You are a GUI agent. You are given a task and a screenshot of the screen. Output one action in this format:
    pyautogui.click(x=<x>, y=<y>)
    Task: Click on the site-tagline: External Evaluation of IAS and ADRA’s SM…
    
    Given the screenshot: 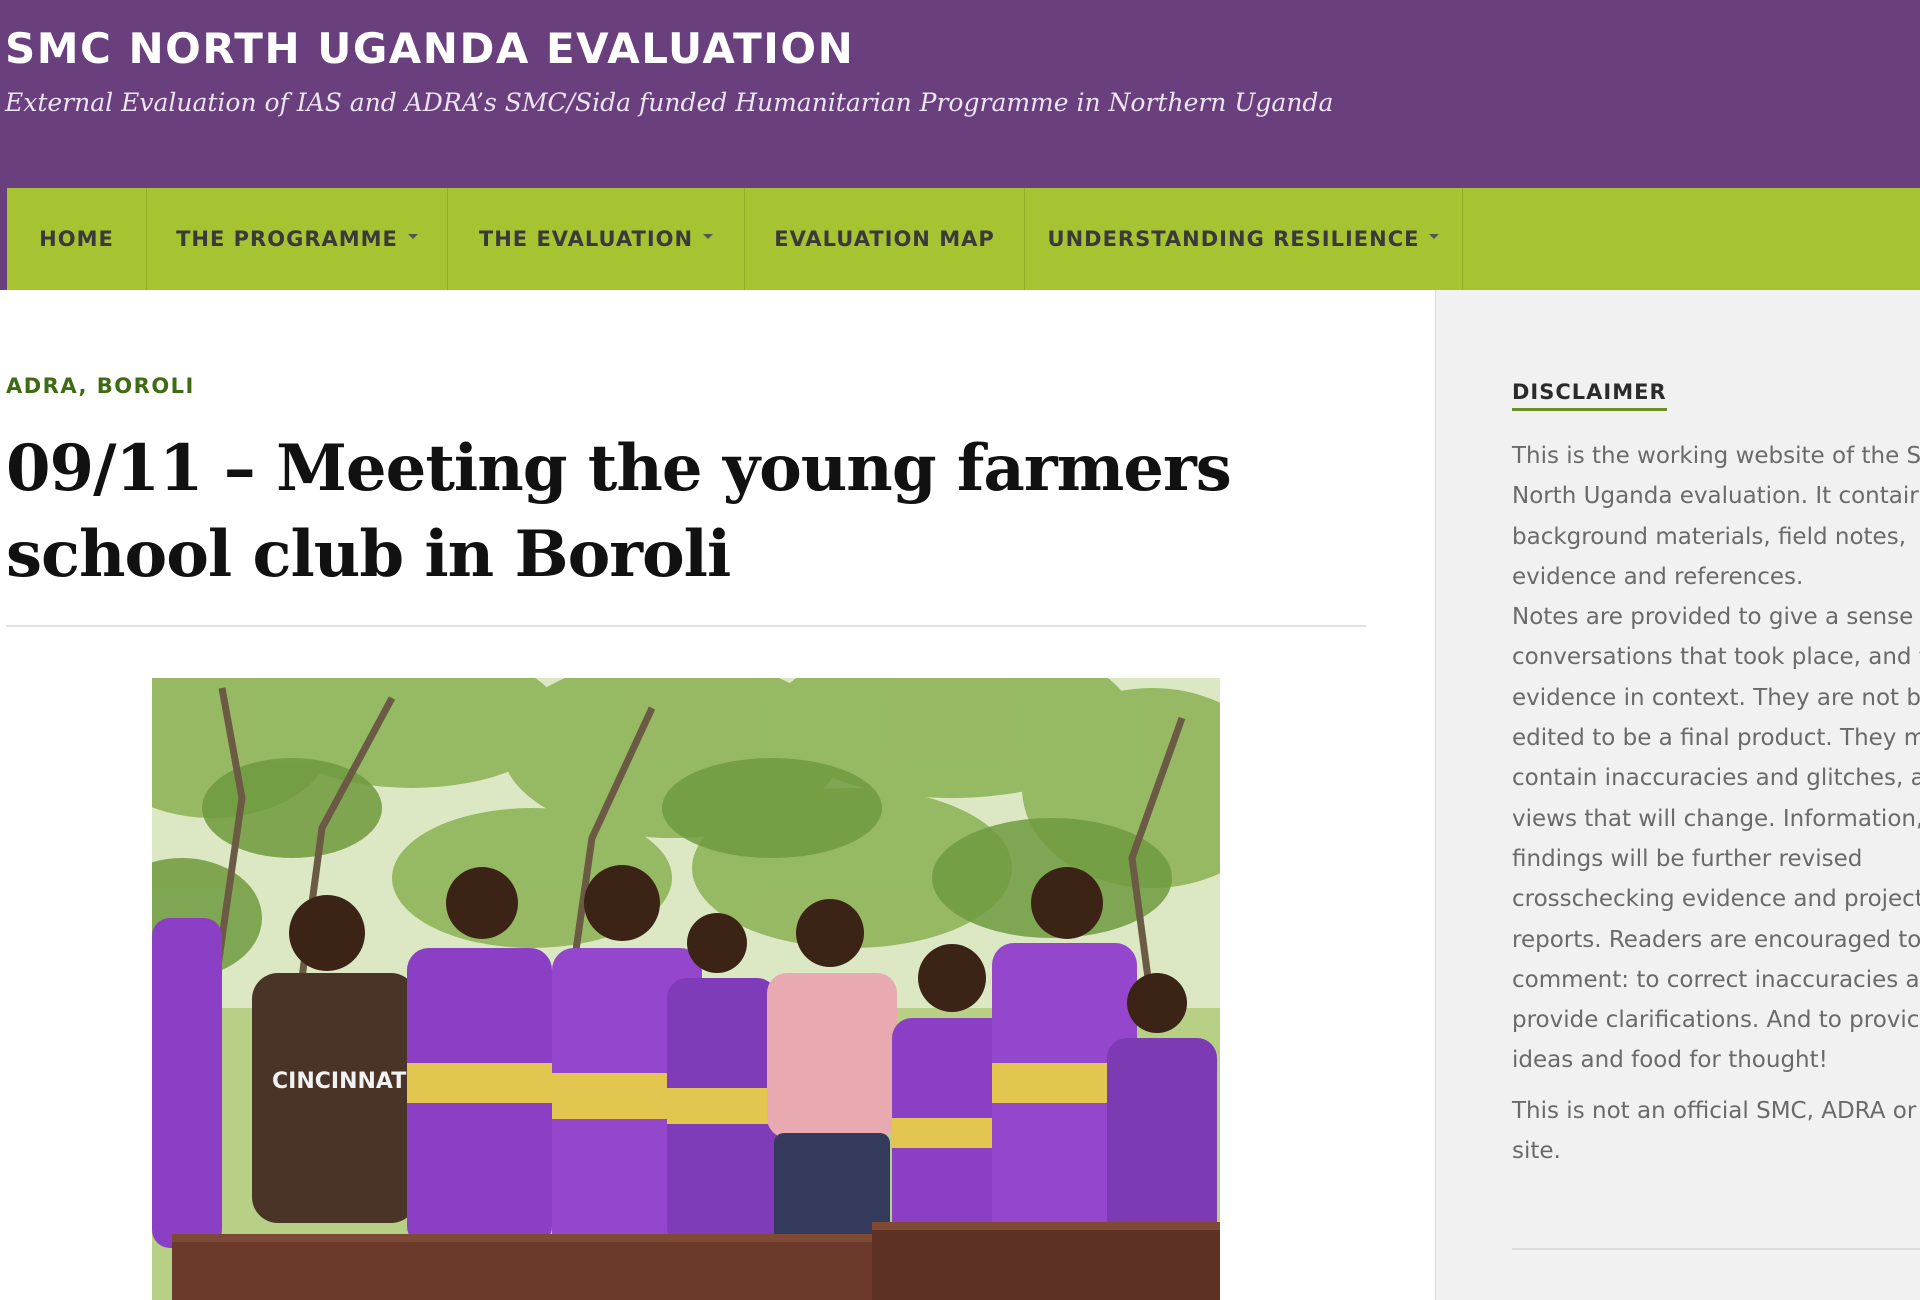 What is the action you would take?
    pyautogui.click(x=669, y=102)
    